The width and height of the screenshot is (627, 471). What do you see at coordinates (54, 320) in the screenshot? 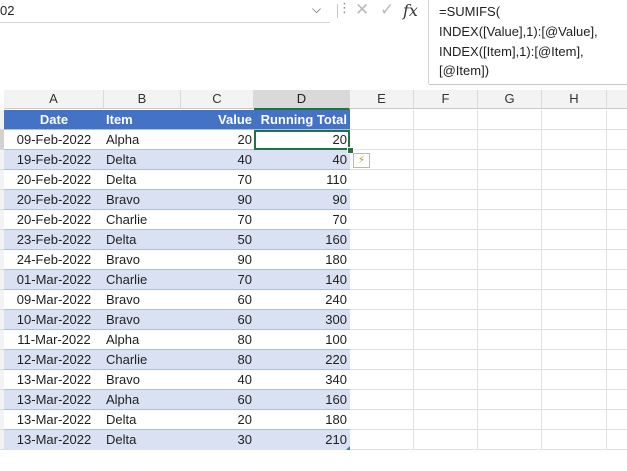
I see `cell-date: 10-Mar-2022` at bounding box center [54, 320].